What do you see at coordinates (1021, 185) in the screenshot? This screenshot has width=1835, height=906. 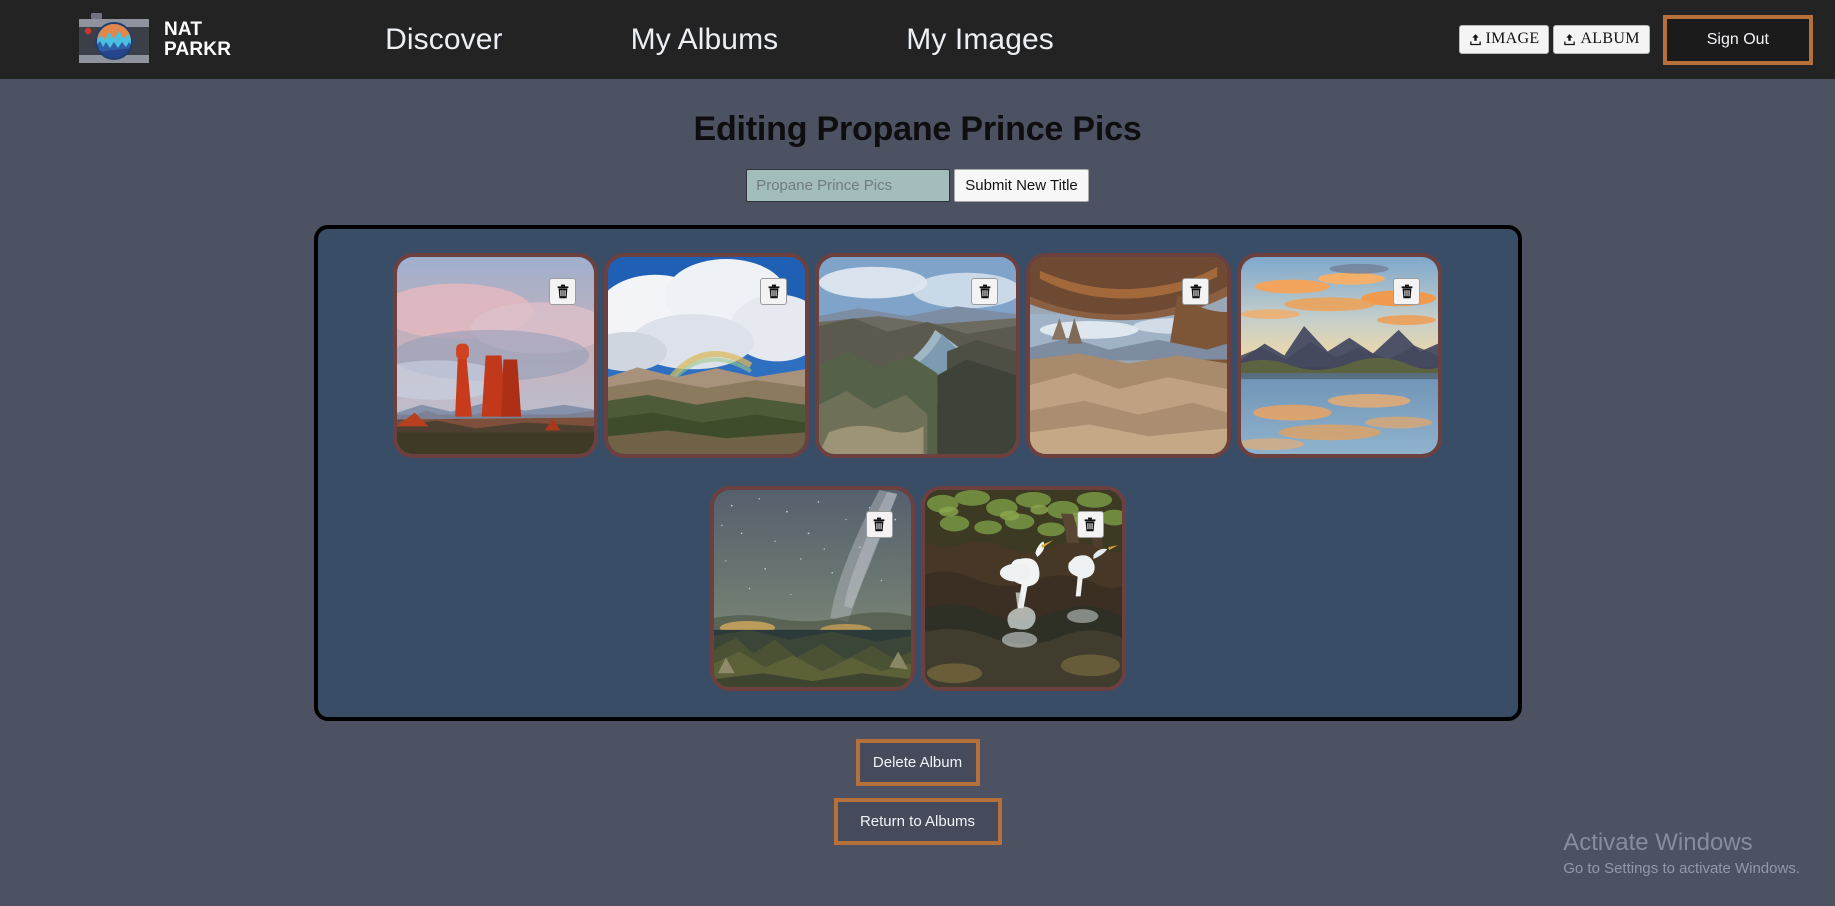 I see `submit-new-title-button: Submit New Title` at bounding box center [1021, 185].